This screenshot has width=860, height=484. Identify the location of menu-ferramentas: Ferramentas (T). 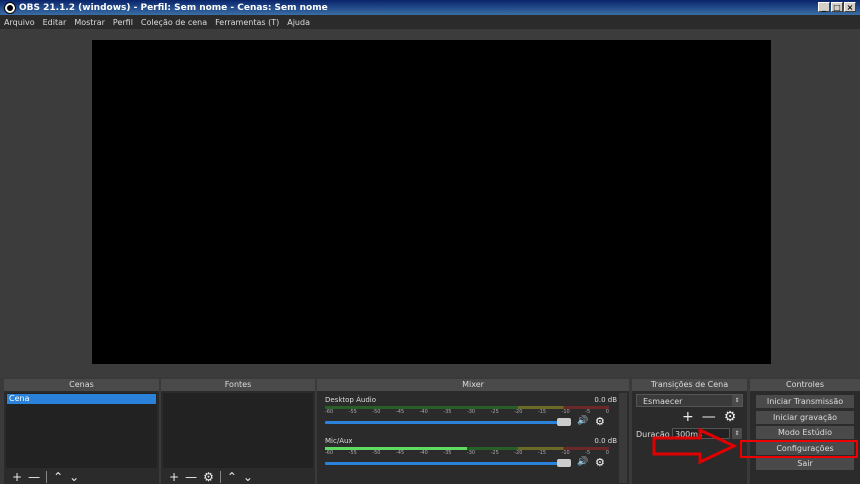
(247, 22).